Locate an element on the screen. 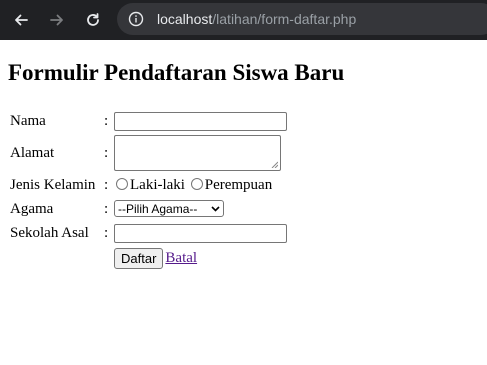 This screenshot has height=365, width=487. url-host: localhost is located at coordinates (185, 19).